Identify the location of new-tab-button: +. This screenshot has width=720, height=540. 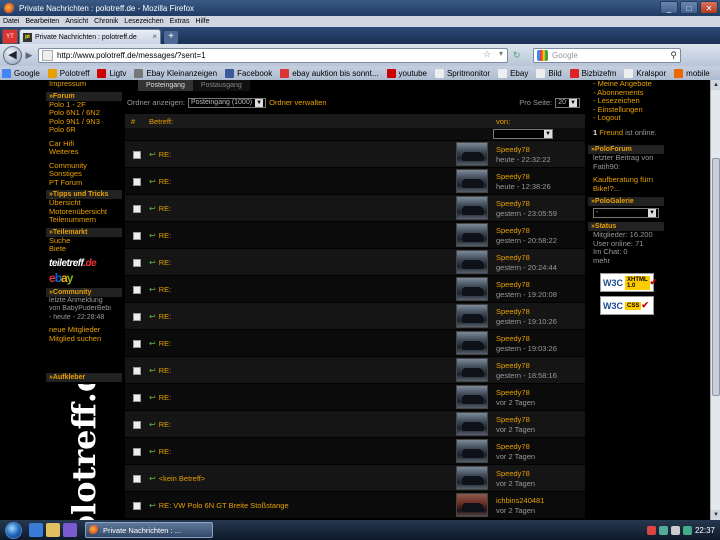
(171, 37).